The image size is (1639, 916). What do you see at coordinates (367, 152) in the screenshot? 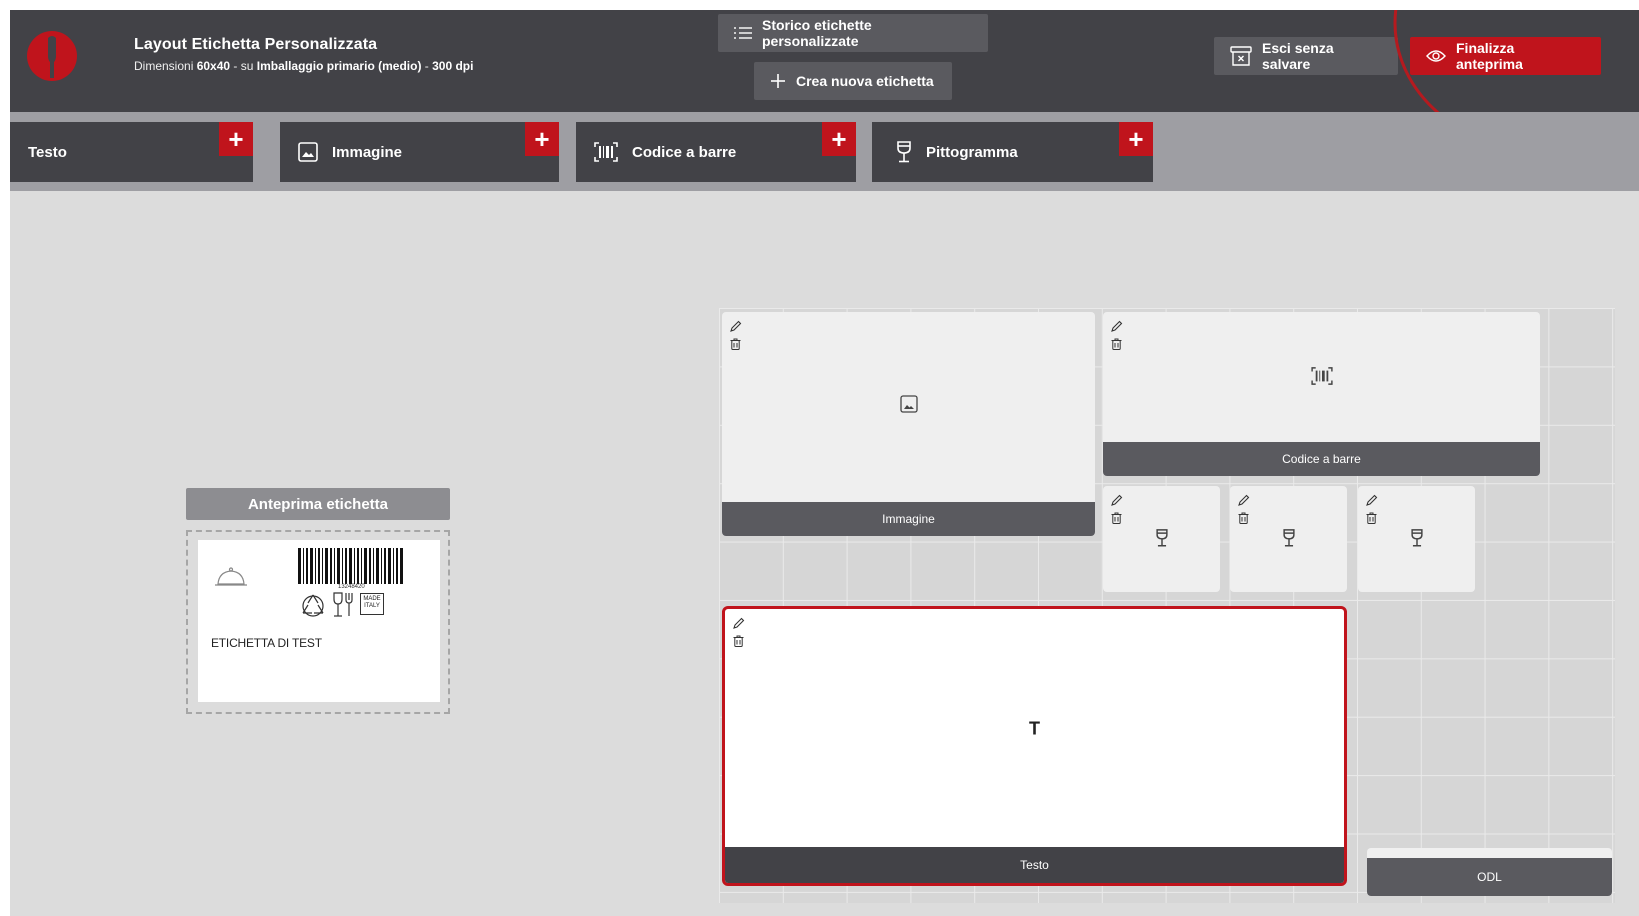
I see `tool-image-label: Immagine` at bounding box center [367, 152].